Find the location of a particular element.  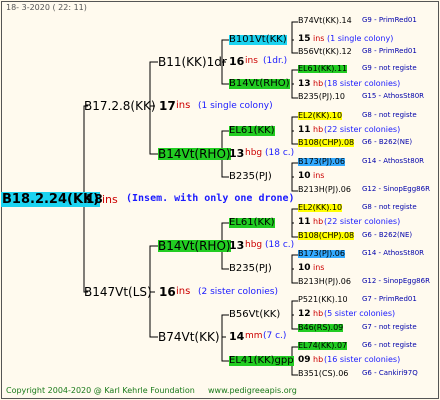

gen4-1-info: G8 - PrimRed01 is located at coordinates (389, 51).